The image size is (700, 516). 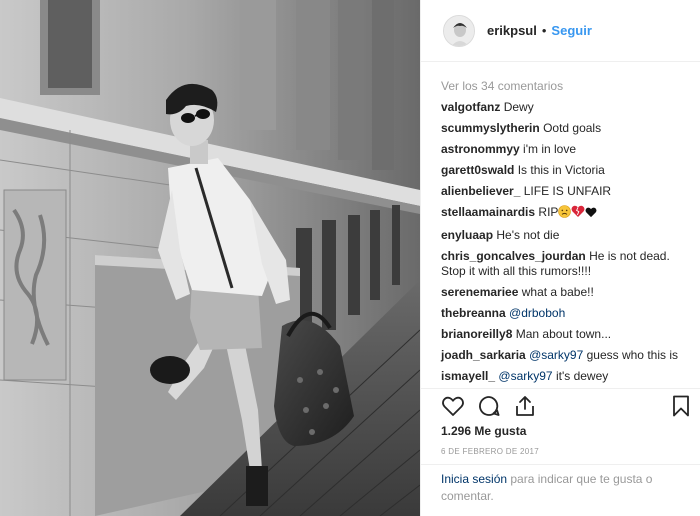 What do you see at coordinates (582, 376) in the screenshot?
I see `comment-text: it's dewey` at bounding box center [582, 376].